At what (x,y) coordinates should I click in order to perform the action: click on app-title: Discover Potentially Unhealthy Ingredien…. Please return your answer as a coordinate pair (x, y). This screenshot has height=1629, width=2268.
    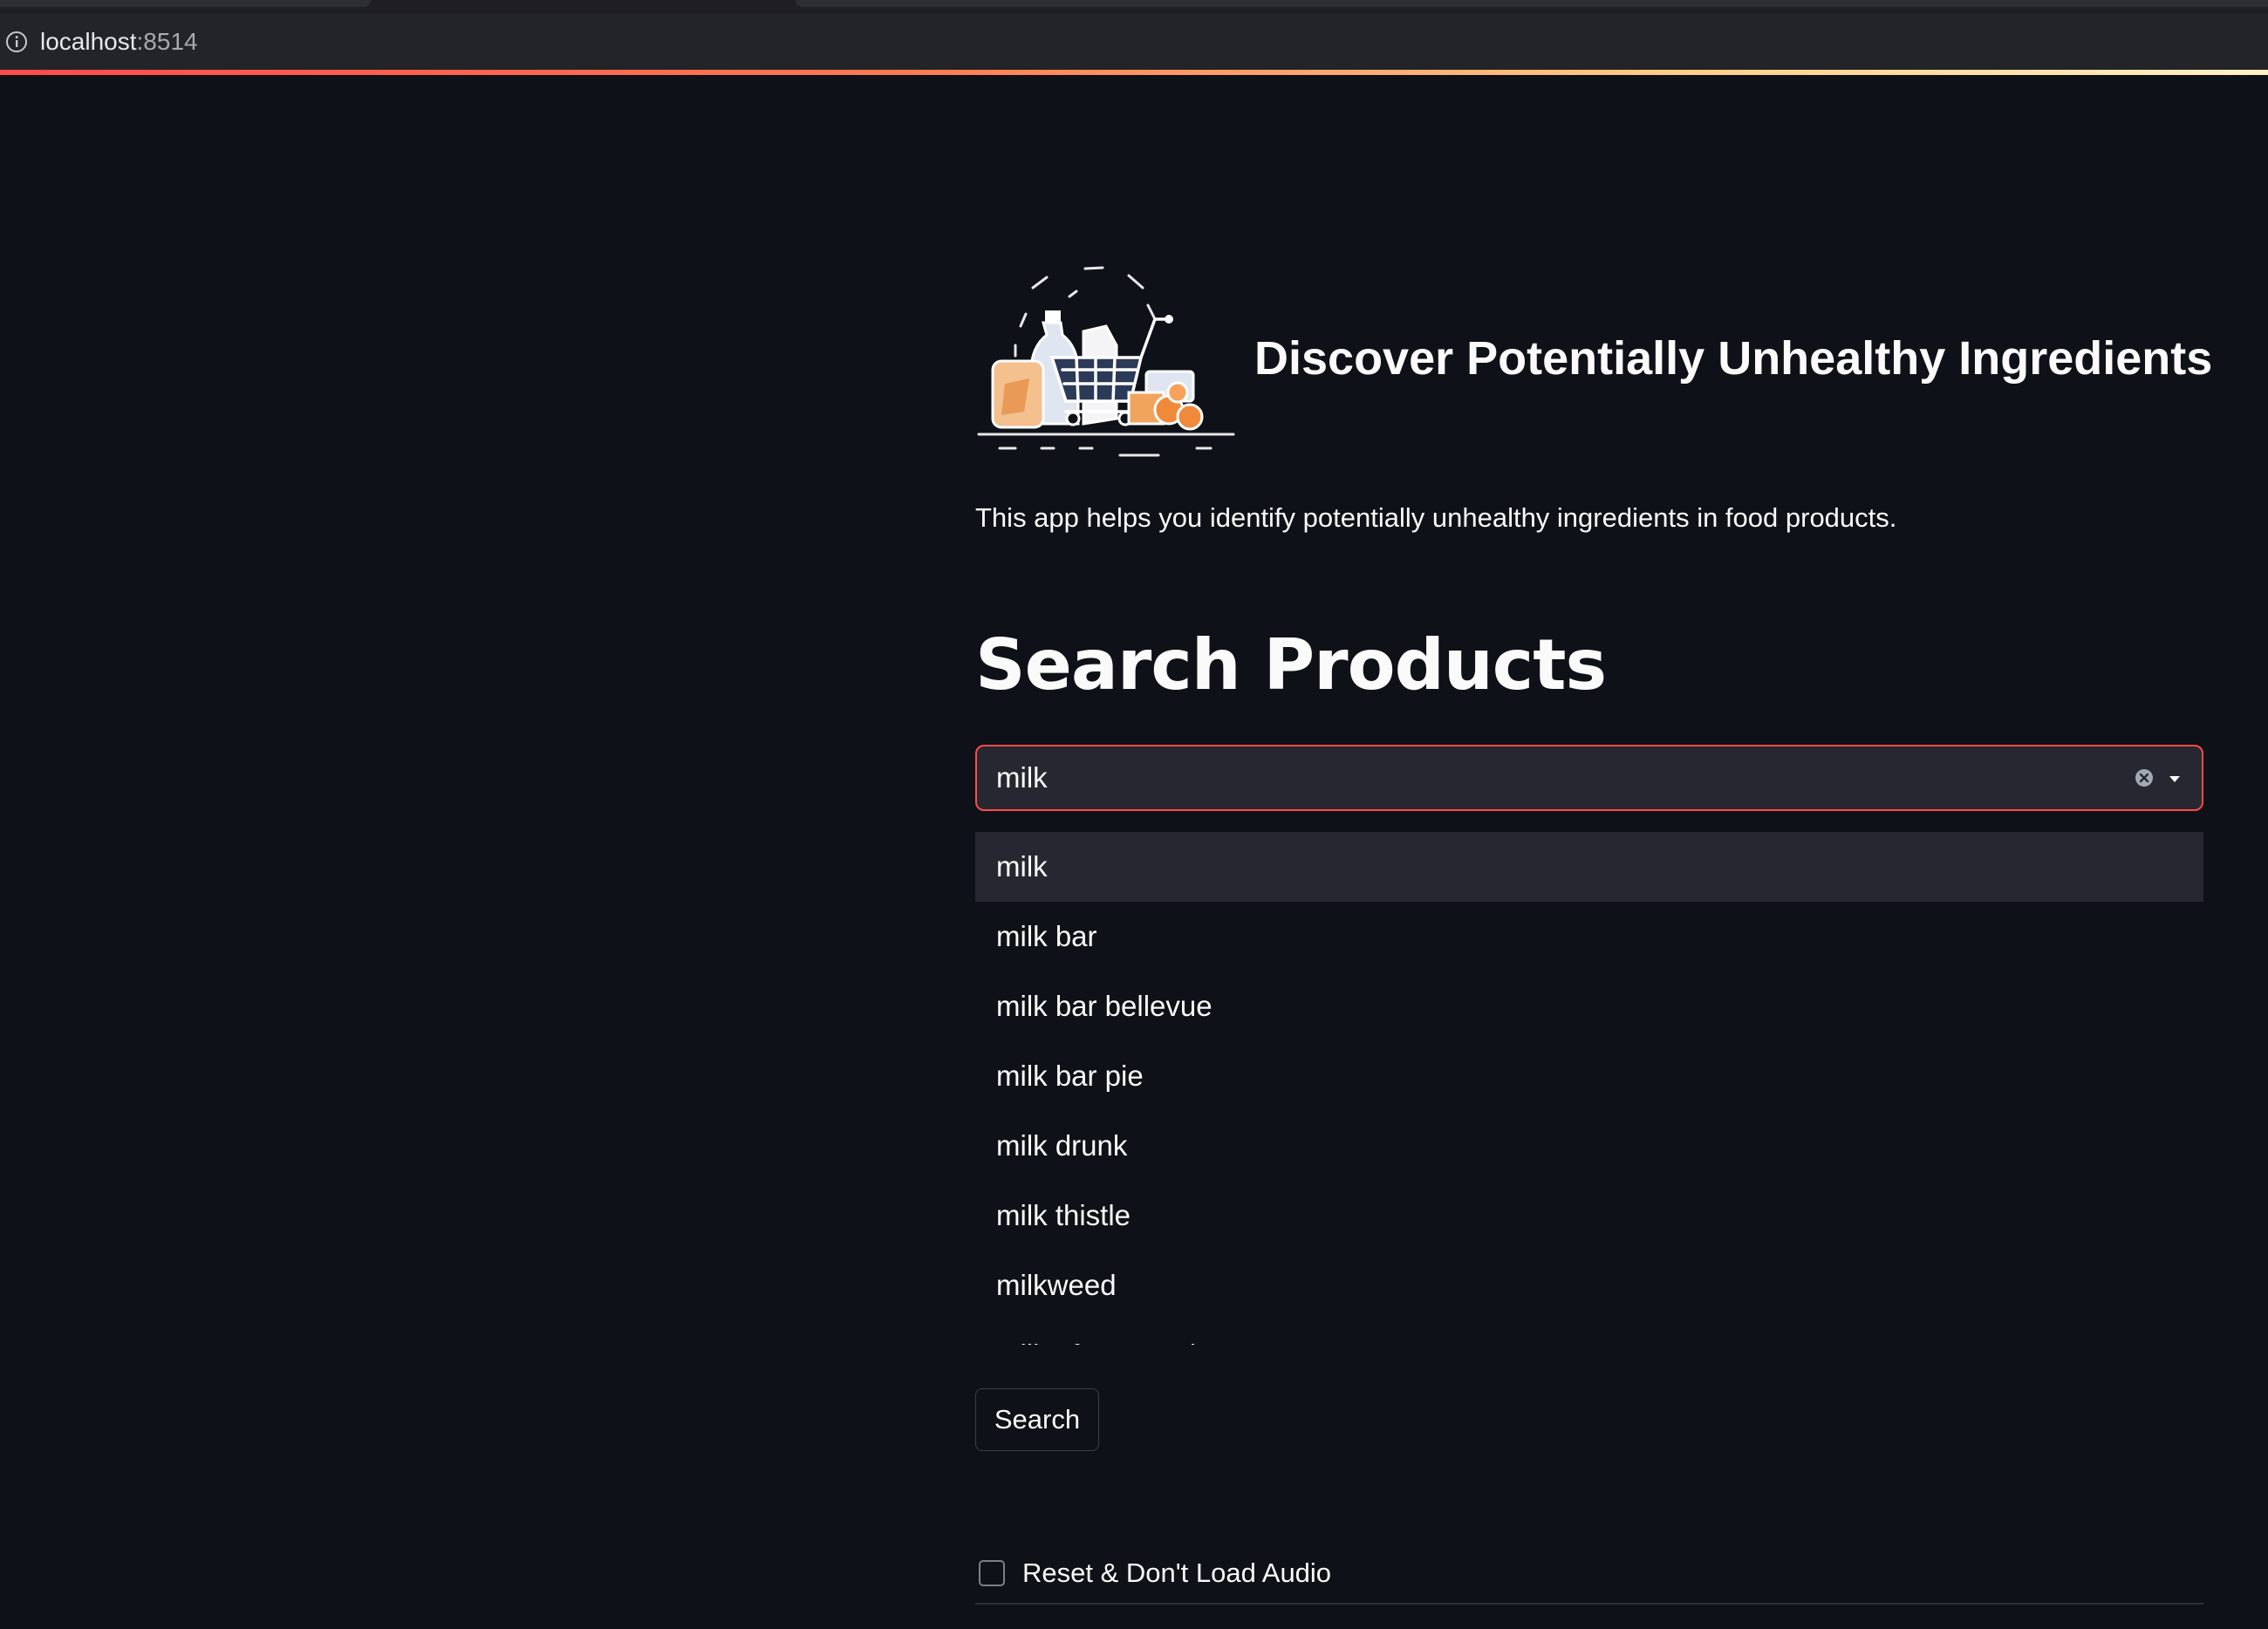
    Looking at the image, I should click on (1733, 358).